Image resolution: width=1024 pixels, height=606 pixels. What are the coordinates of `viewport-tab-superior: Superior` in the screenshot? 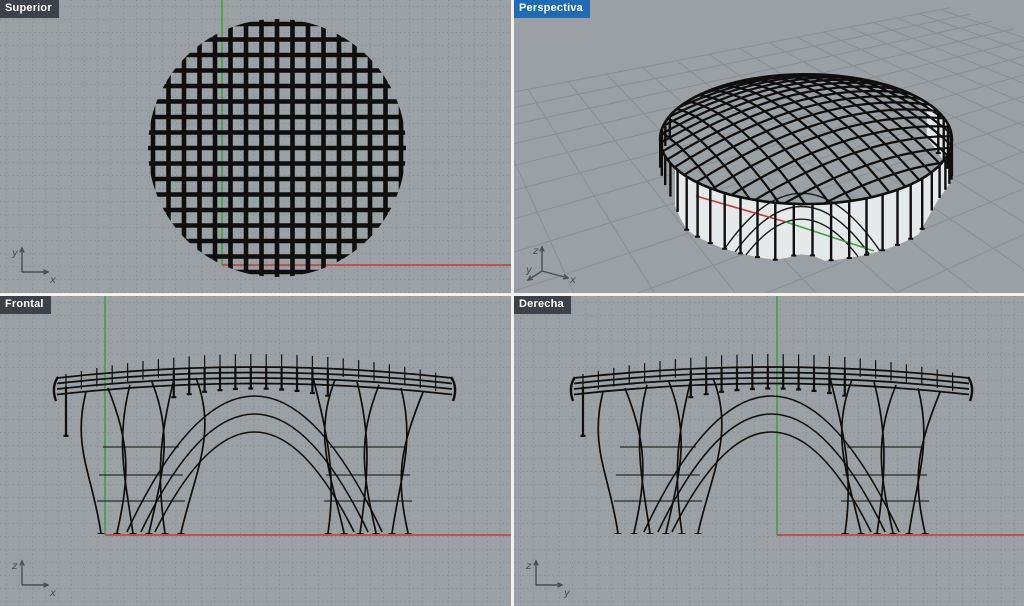 It's located at (29, 9).